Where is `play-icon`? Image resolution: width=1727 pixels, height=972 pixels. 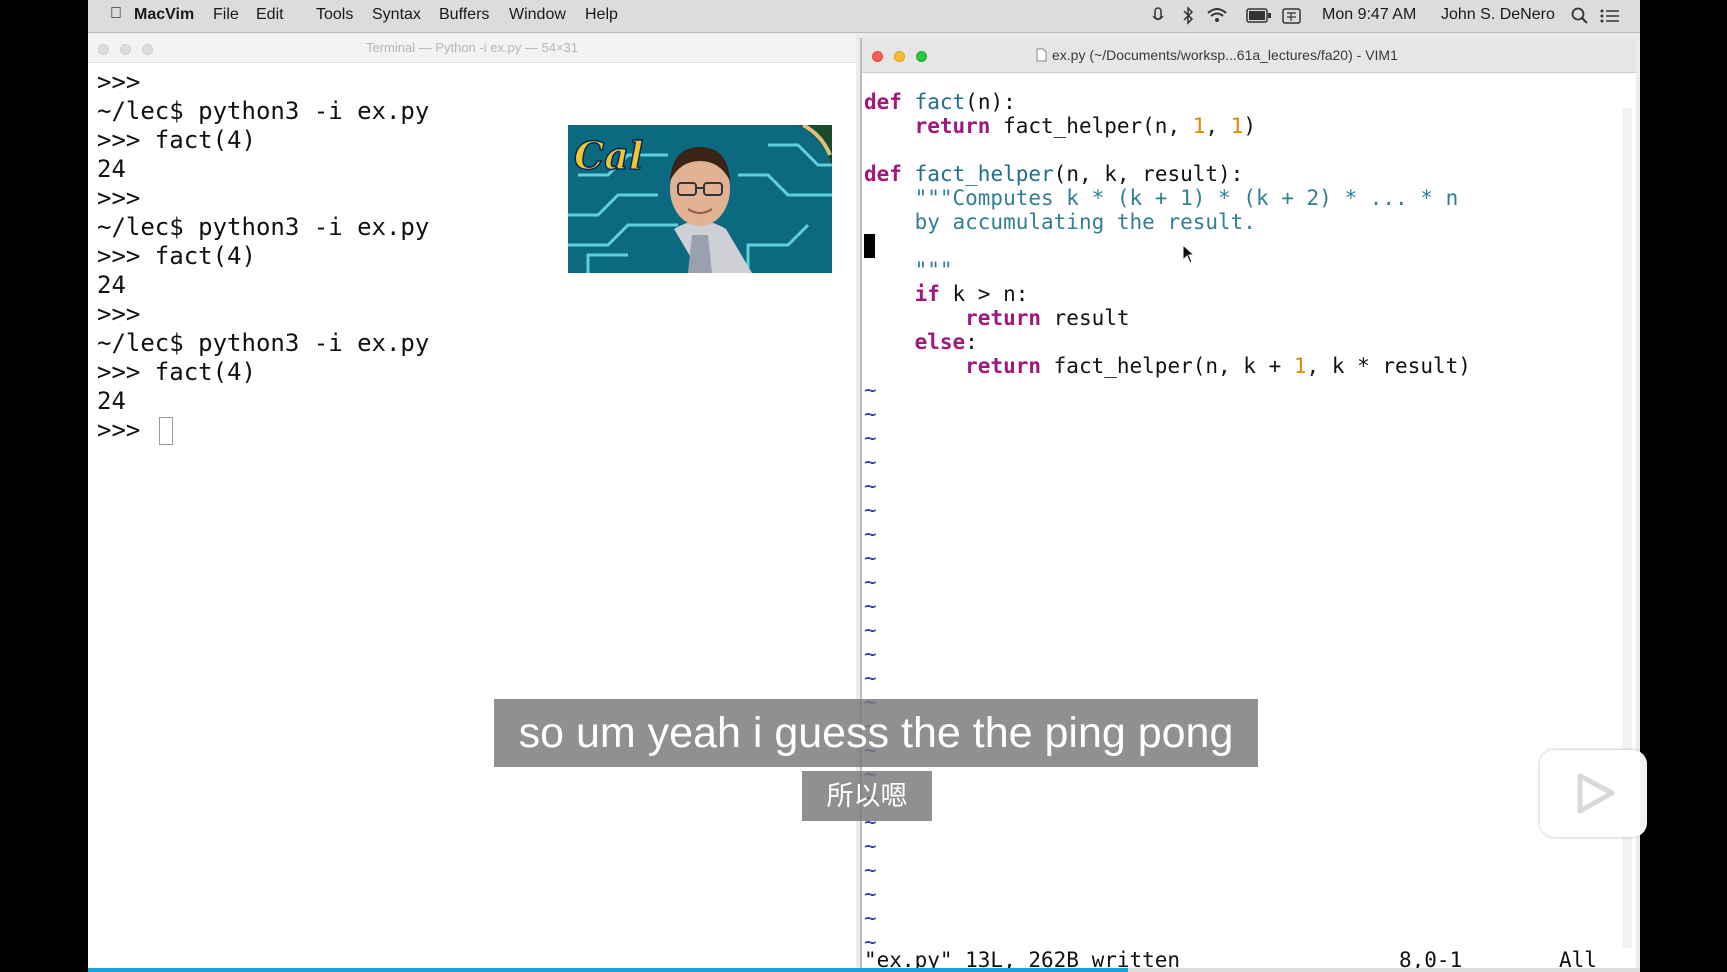 play-icon is located at coordinates (1596, 793).